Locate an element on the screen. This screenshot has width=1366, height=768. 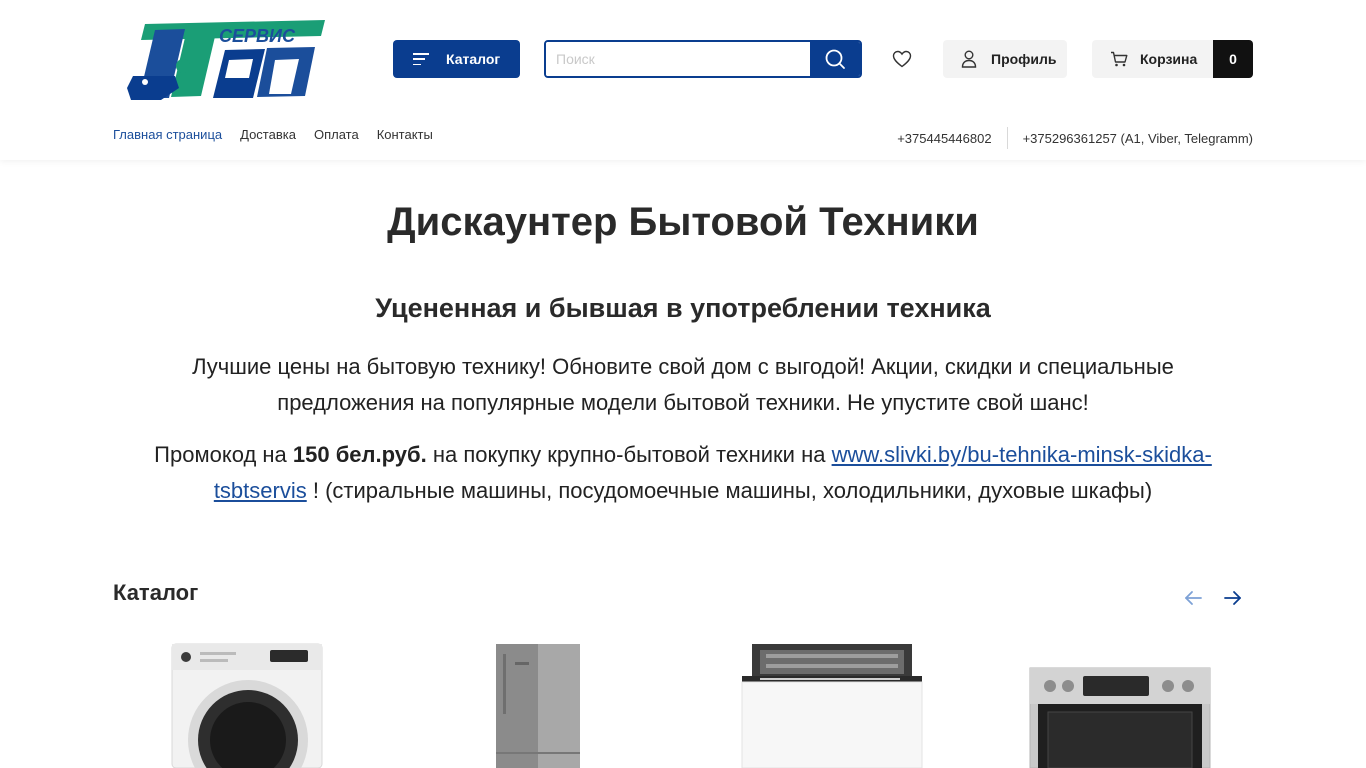
product-card-dishwasher is located at coordinates (832, 704).